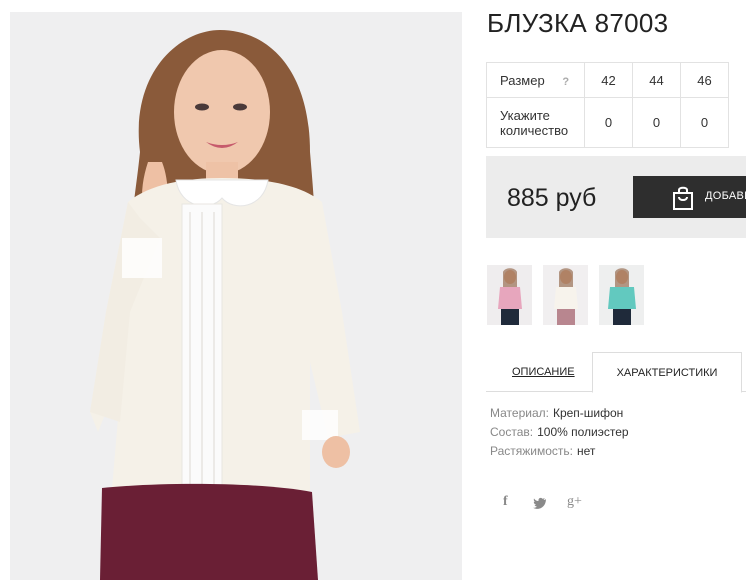 The width and height of the screenshot is (746, 580). What do you see at coordinates (522, 80) in the screenshot?
I see `size-label: Размер` at bounding box center [522, 80].